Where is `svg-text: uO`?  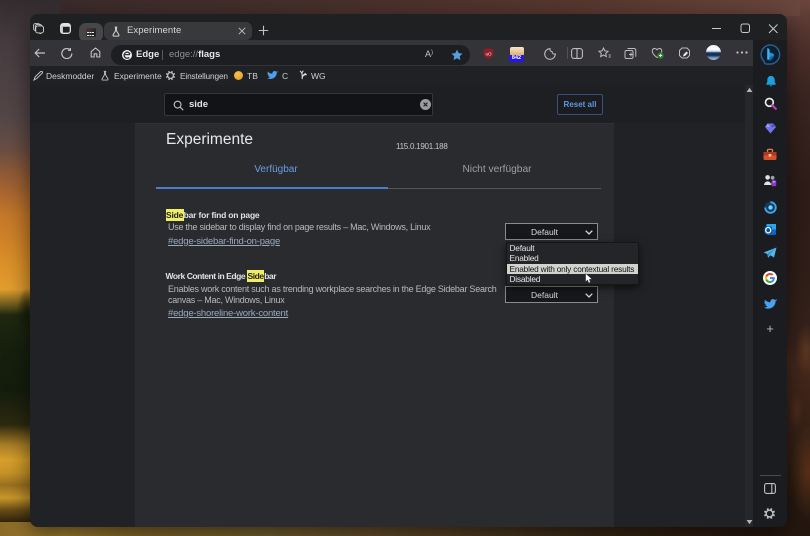 svg-text: uO is located at coordinates (488, 54).